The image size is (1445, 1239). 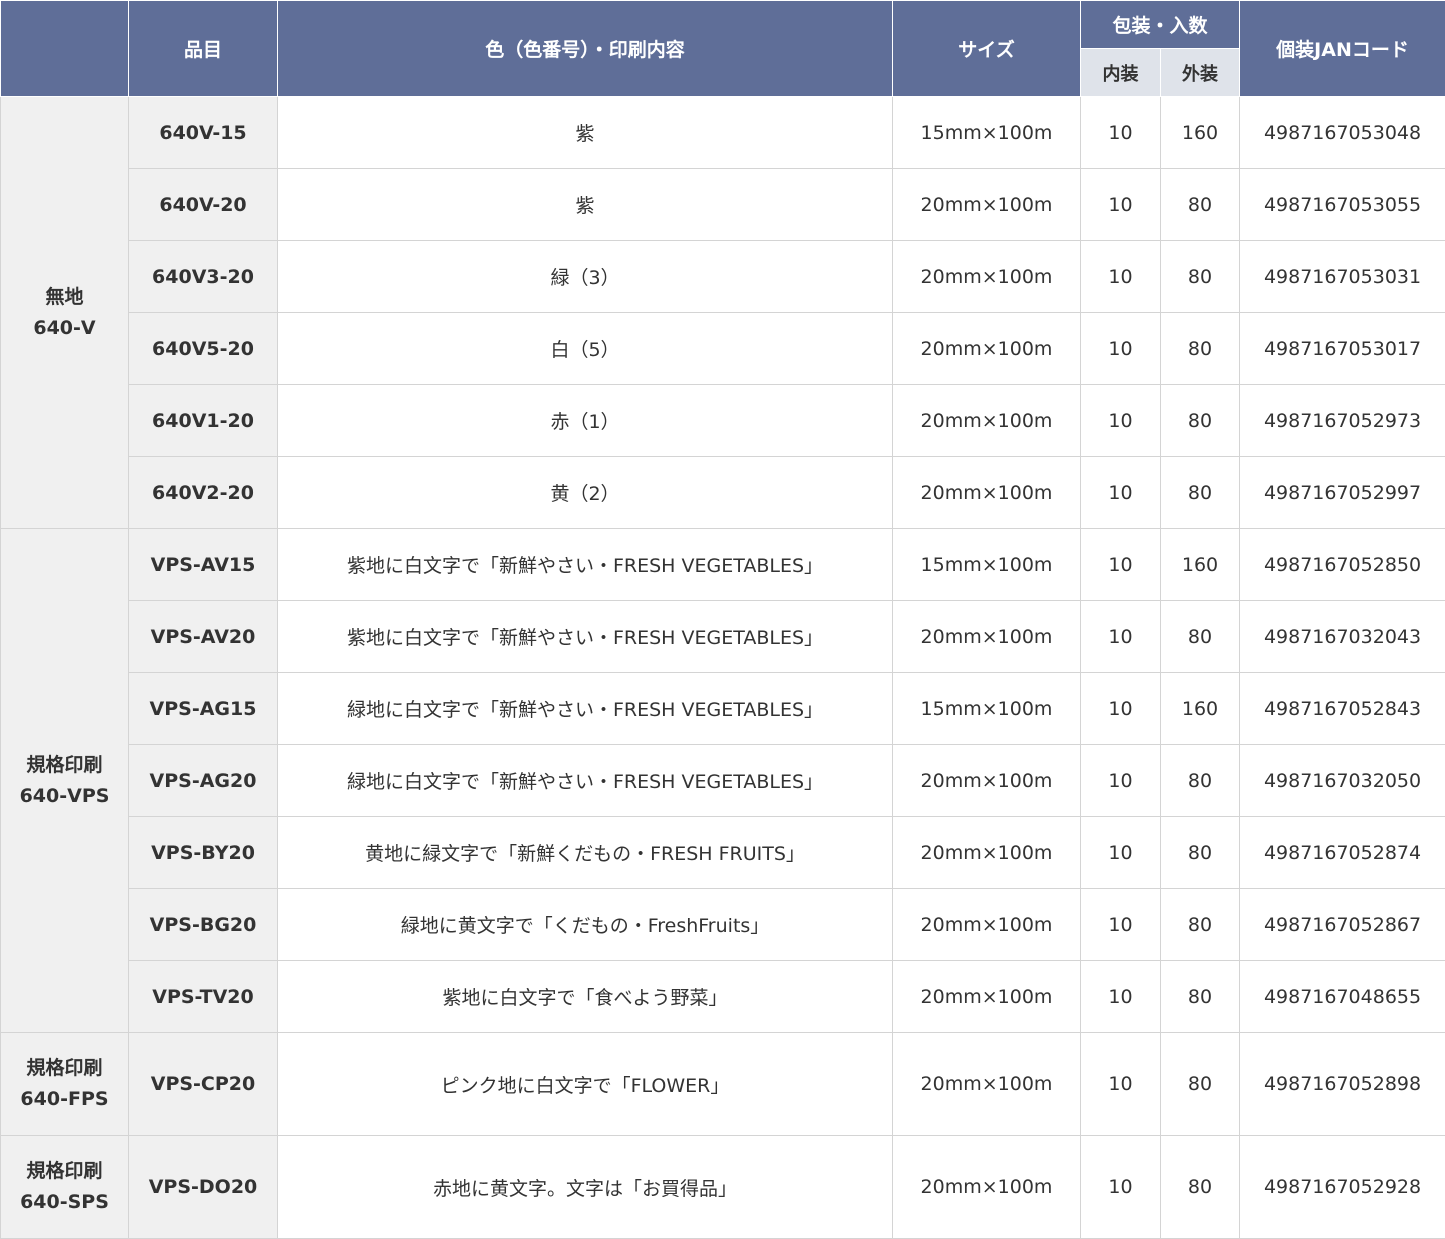 What do you see at coordinates (1342, 49) in the screenshot?
I see `header-jan: 個装JANコード` at bounding box center [1342, 49].